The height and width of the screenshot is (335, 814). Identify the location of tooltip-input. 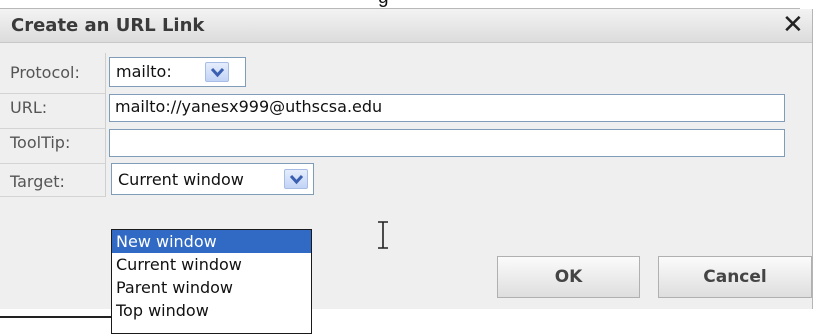
(447, 143).